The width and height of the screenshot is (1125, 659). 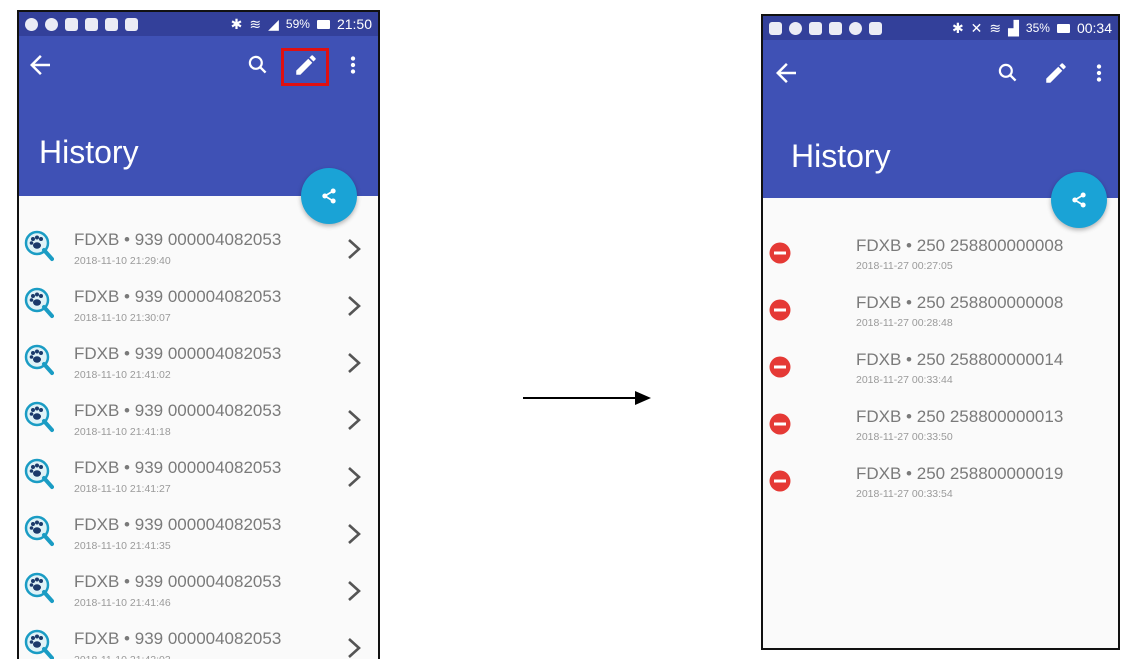 What do you see at coordinates (111, 24) in the screenshot?
I see `voicemail-icon` at bounding box center [111, 24].